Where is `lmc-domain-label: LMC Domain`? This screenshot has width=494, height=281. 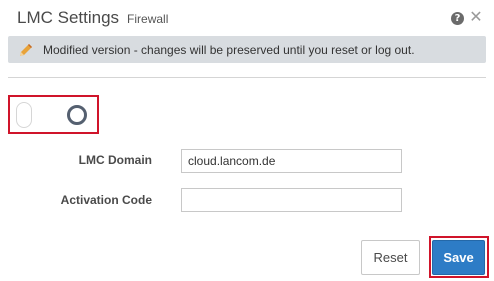 lmc-domain-label: LMC Domain is located at coordinates (115, 160).